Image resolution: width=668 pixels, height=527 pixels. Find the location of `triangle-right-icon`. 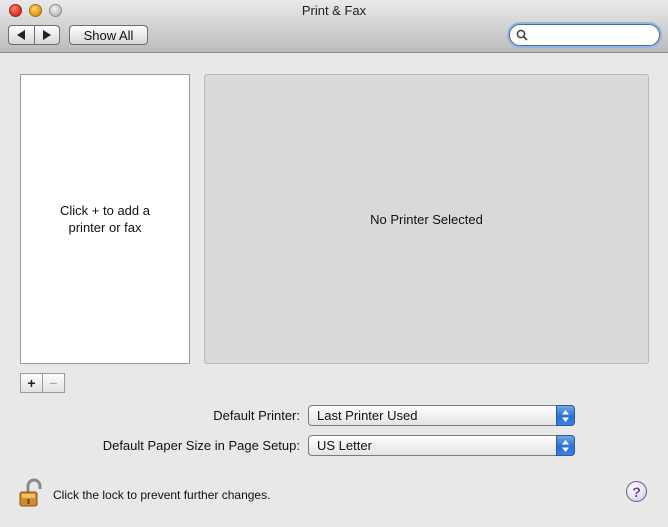

triangle-right-icon is located at coordinates (47, 35).